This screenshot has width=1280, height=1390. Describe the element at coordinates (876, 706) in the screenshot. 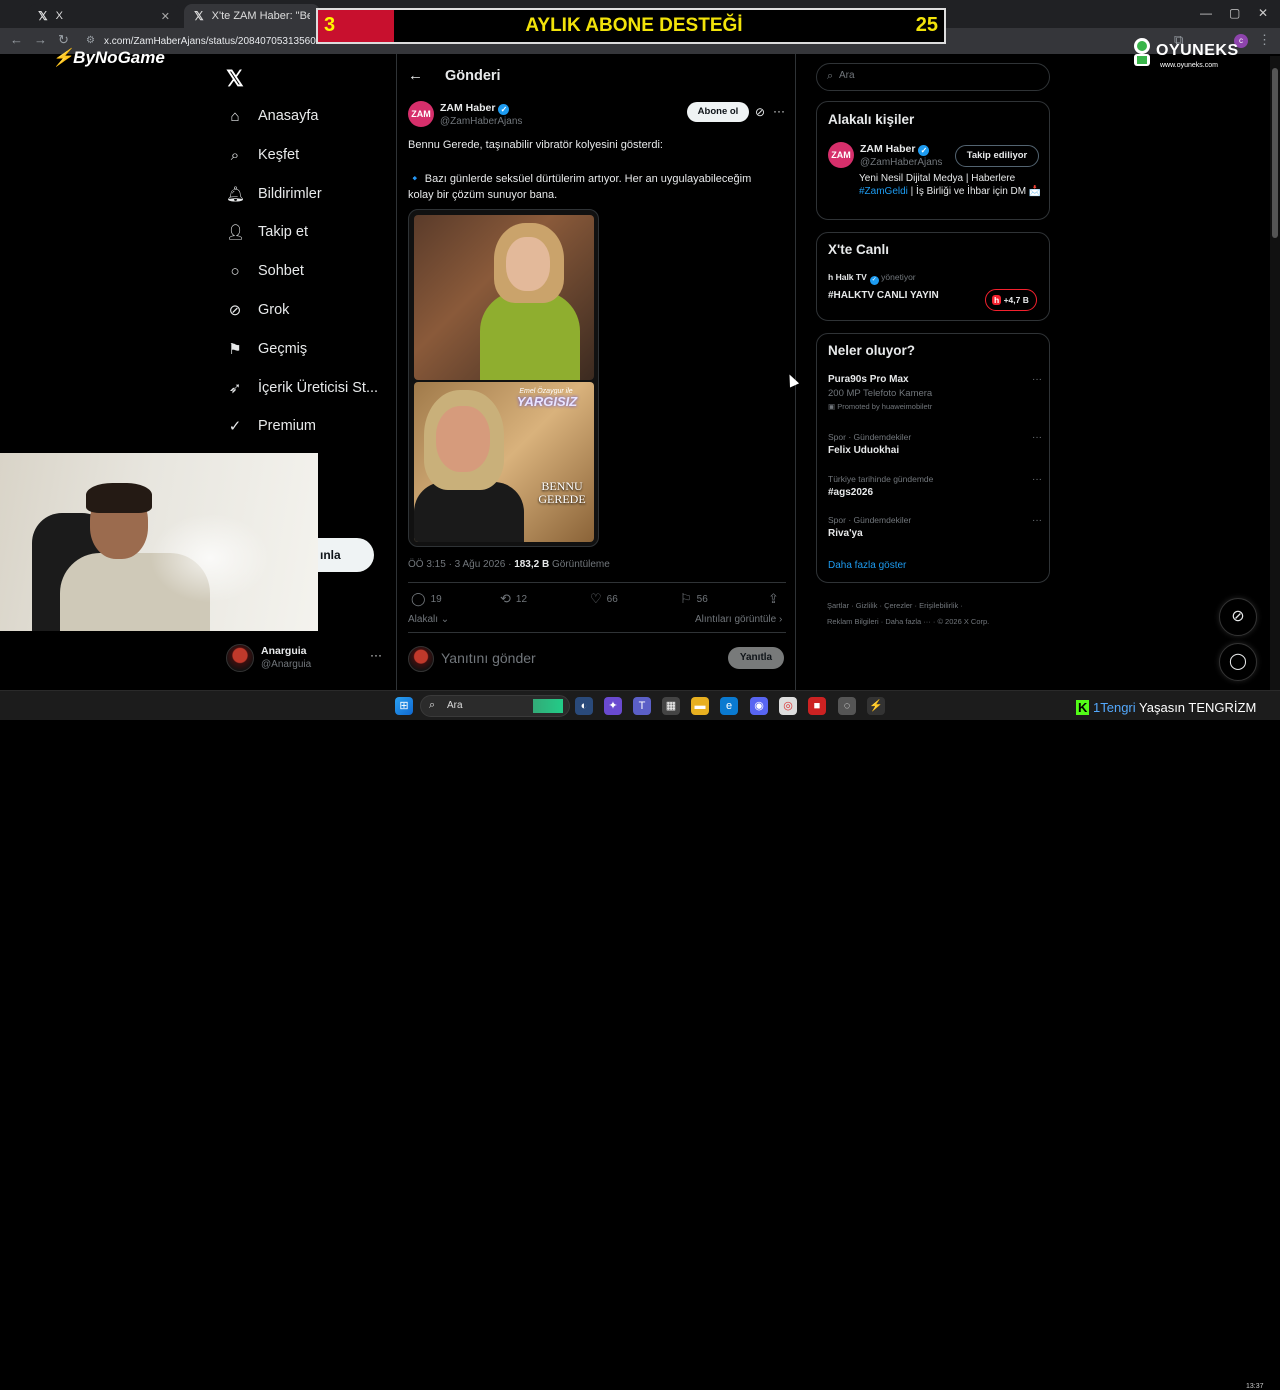

I see `app-icon: ⚡` at that location.